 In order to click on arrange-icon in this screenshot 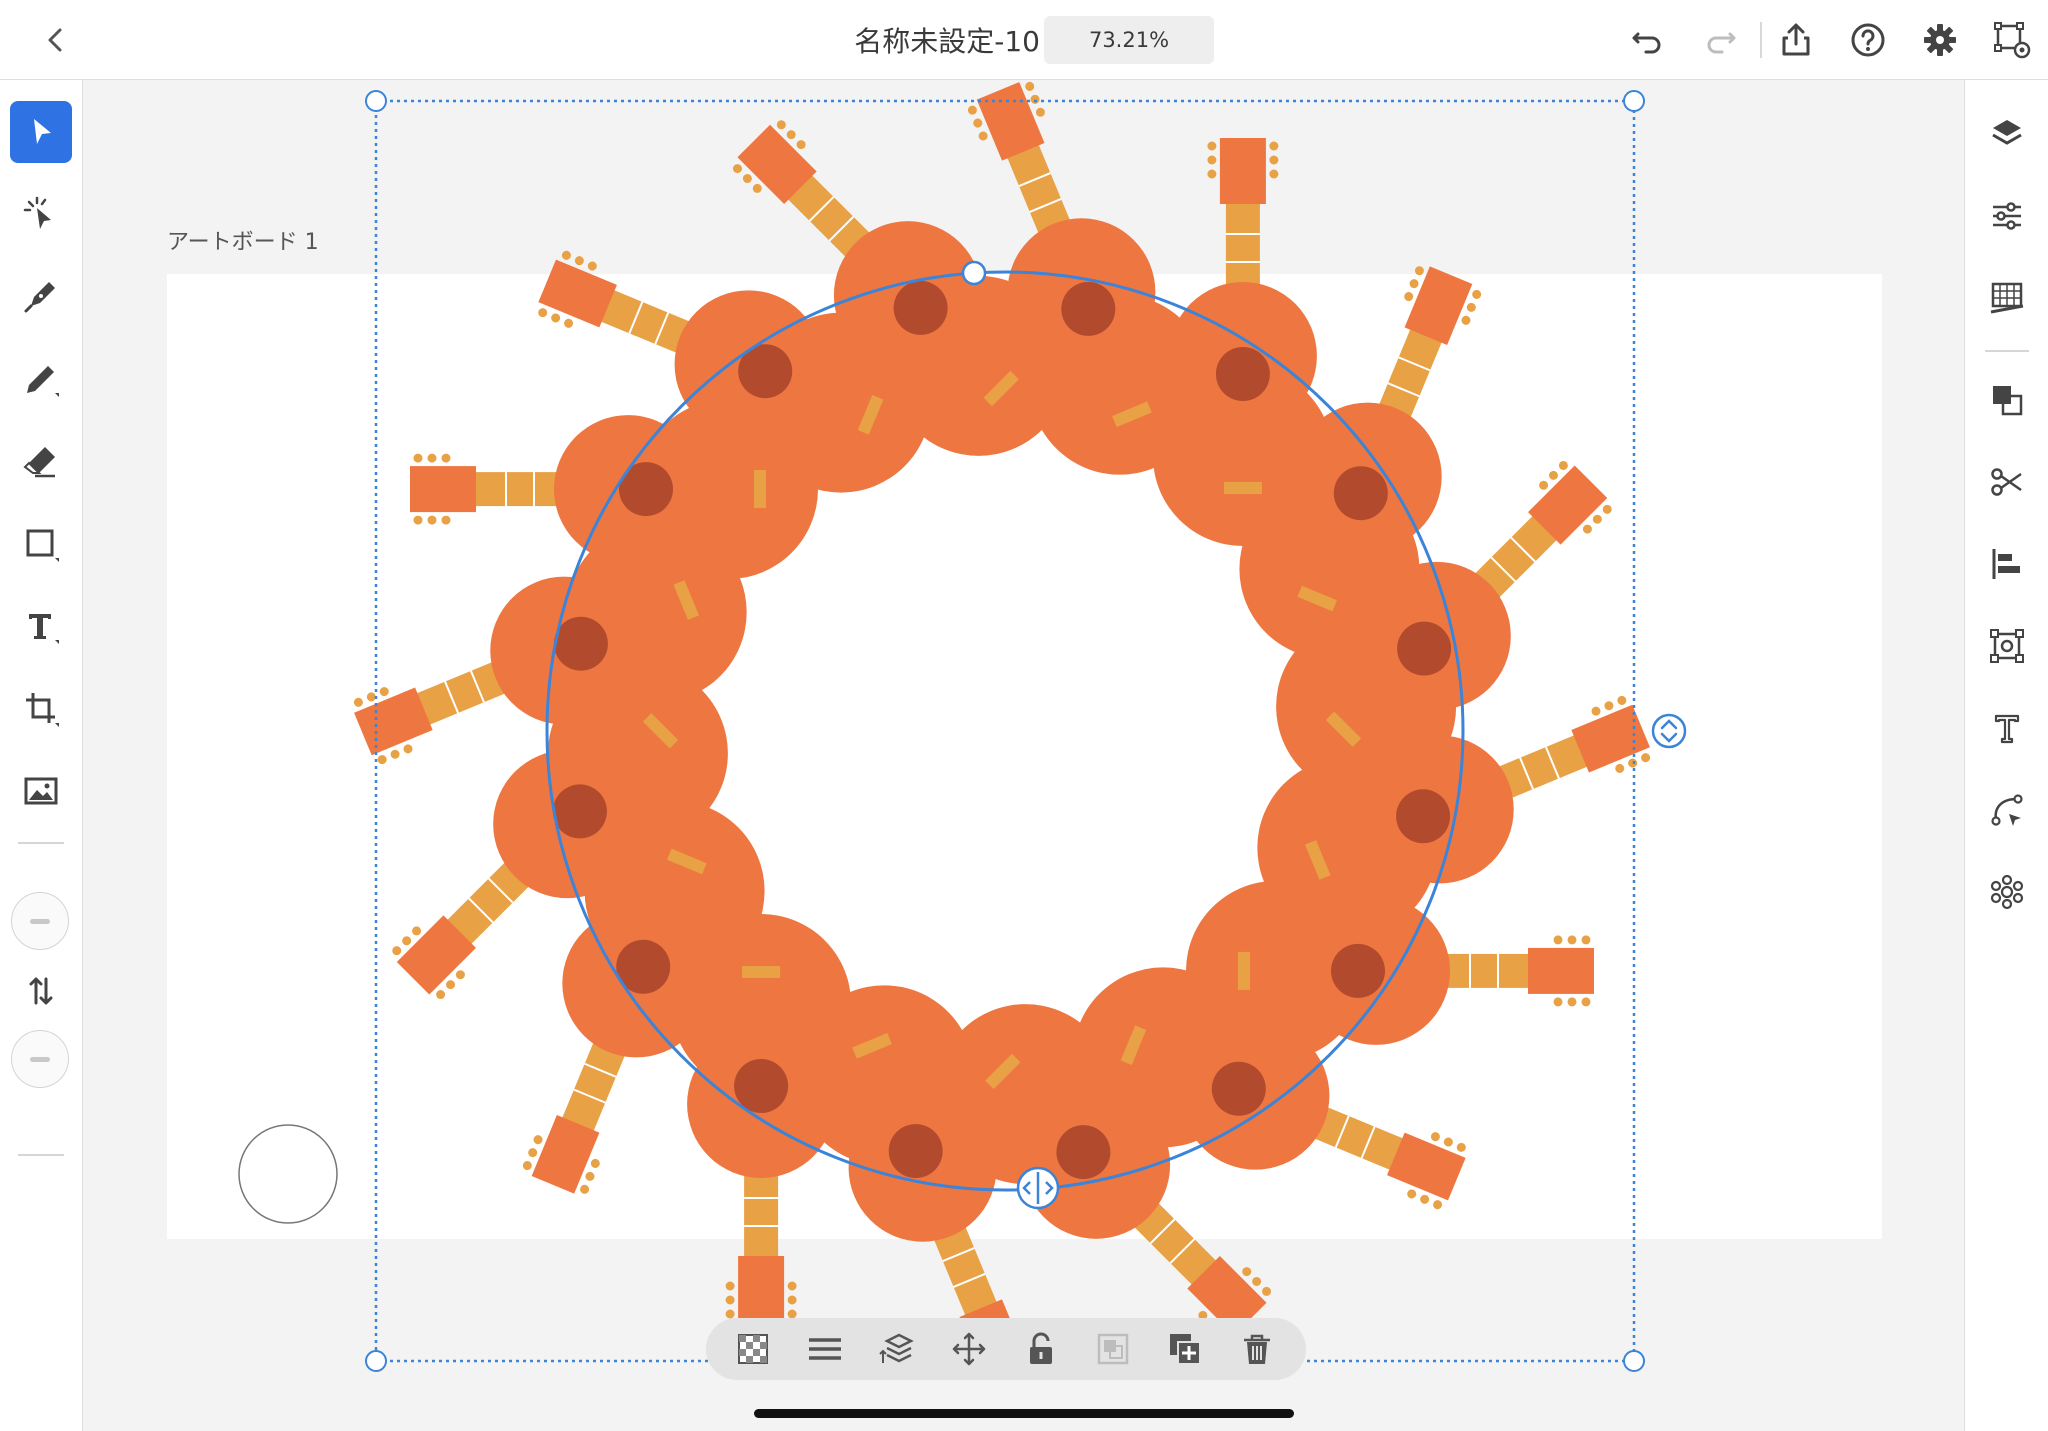, I will do `click(897, 1349)`.